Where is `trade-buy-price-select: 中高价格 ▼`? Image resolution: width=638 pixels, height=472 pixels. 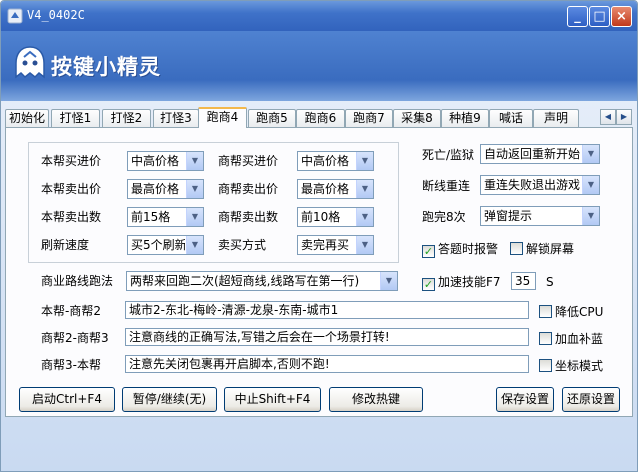
trade-buy-price-select: 中高价格 ▼ is located at coordinates (335, 161).